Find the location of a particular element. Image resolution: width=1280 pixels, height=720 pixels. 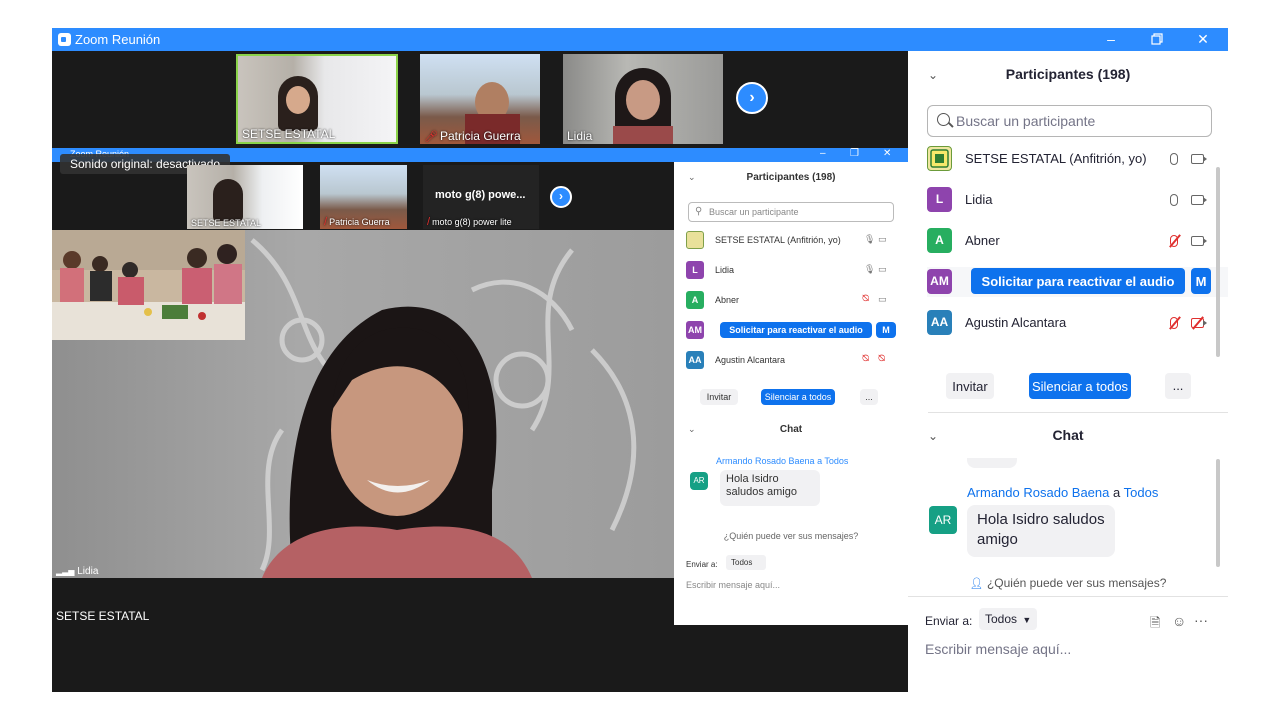

inner-who-can-see: ¿Quién puede ver sus mensajes? is located at coordinates (791, 536).